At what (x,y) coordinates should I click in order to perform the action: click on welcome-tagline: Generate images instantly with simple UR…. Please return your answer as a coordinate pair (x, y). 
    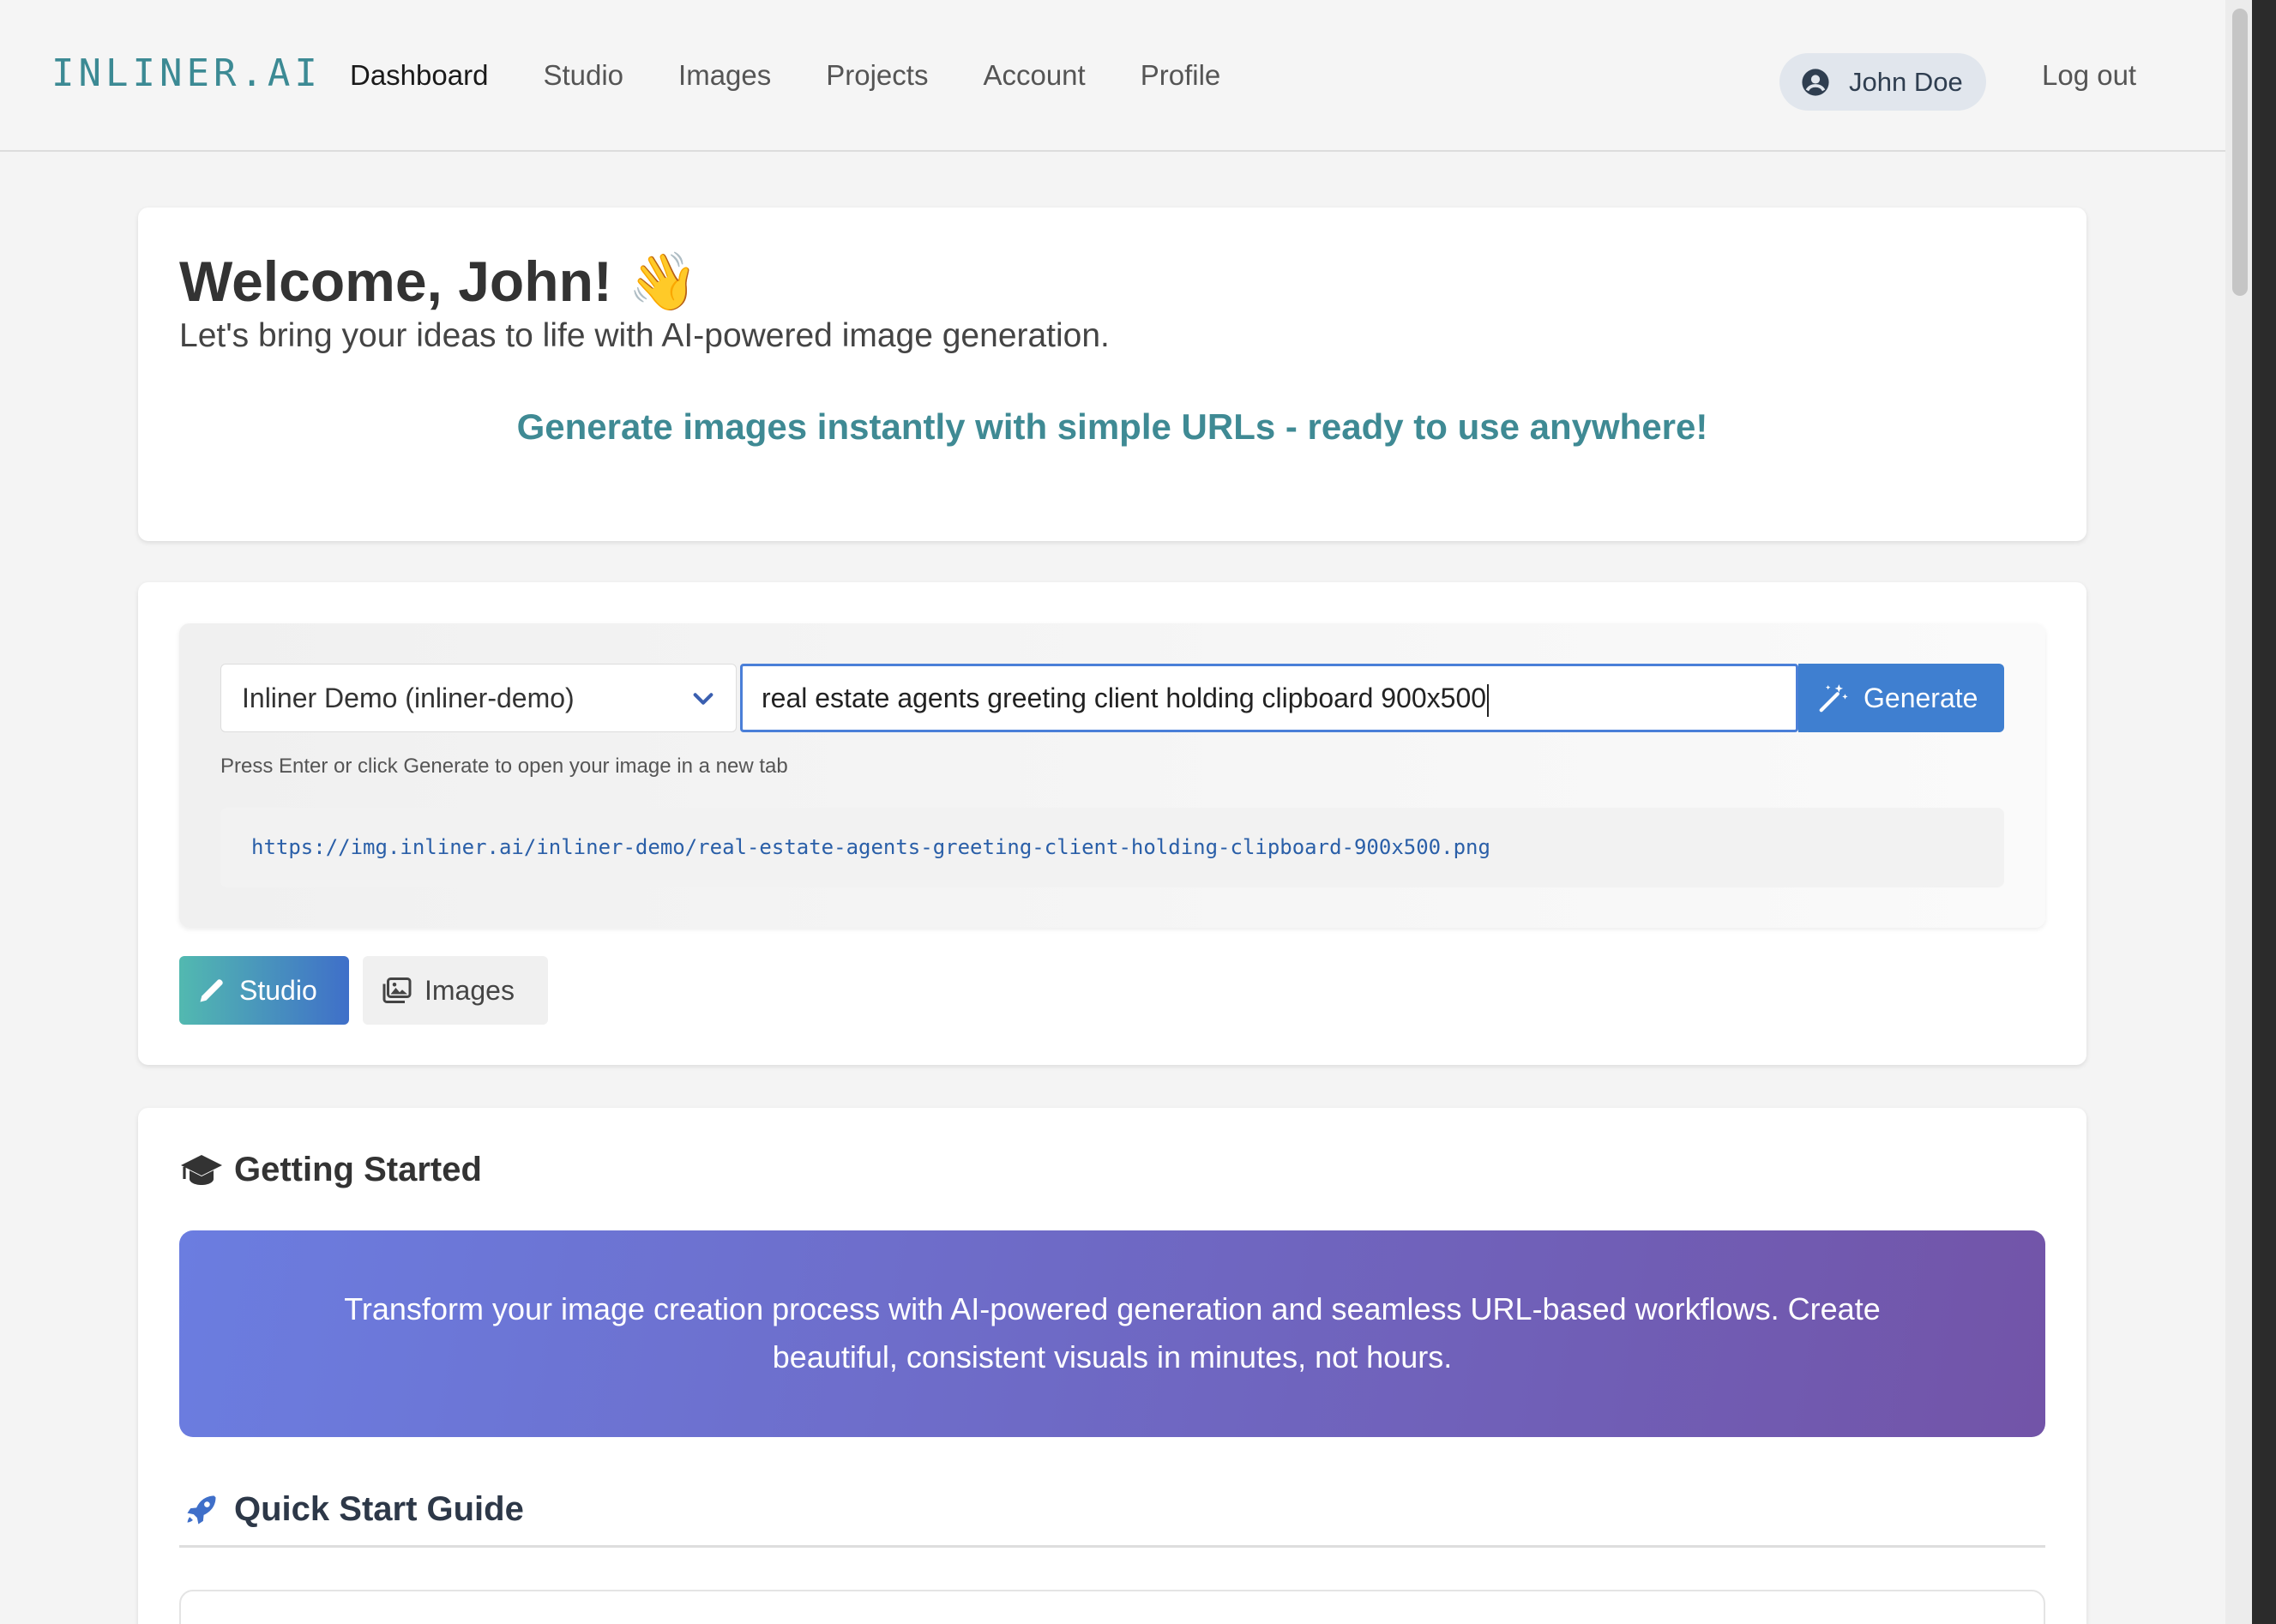
    Looking at the image, I should click on (1112, 427).